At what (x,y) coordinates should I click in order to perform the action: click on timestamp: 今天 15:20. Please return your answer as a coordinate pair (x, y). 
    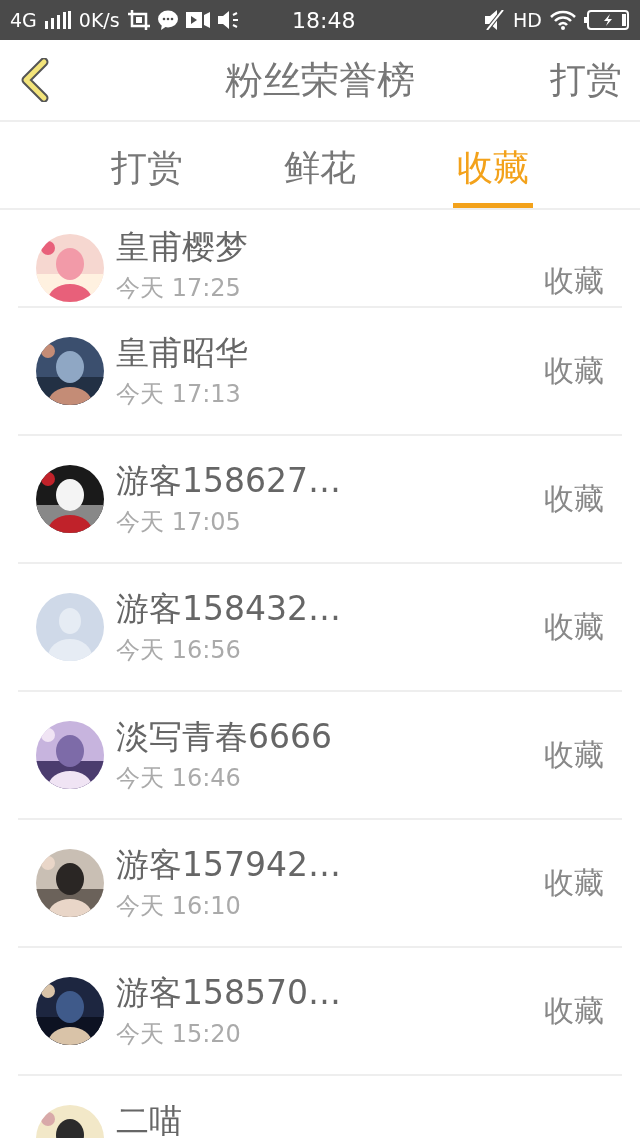
    Looking at the image, I should click on (179, 1034).